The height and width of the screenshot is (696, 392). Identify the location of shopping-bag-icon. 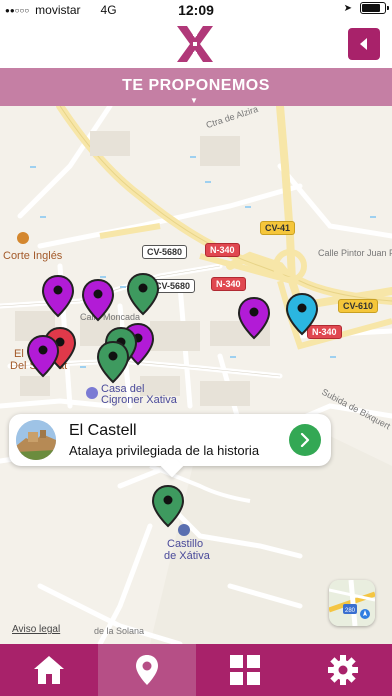
(23, 238).